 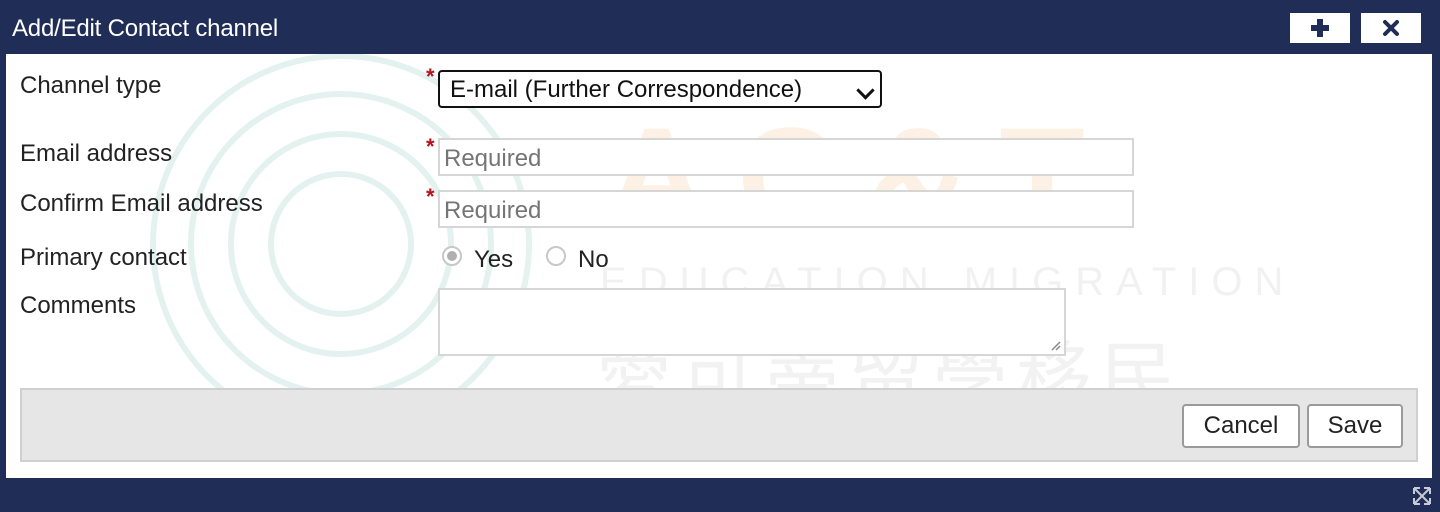 What do you see at coordinates (494, 259) in the screenshot?
I see `primary-yes-label: Yes` at bounding box center [494, 259].